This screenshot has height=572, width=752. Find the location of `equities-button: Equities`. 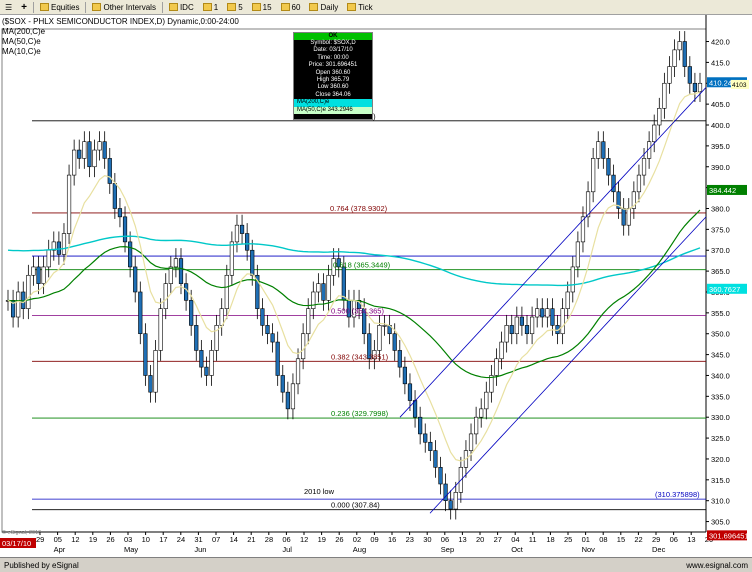

equities-button: Equities is located at coordinates (59, 7).